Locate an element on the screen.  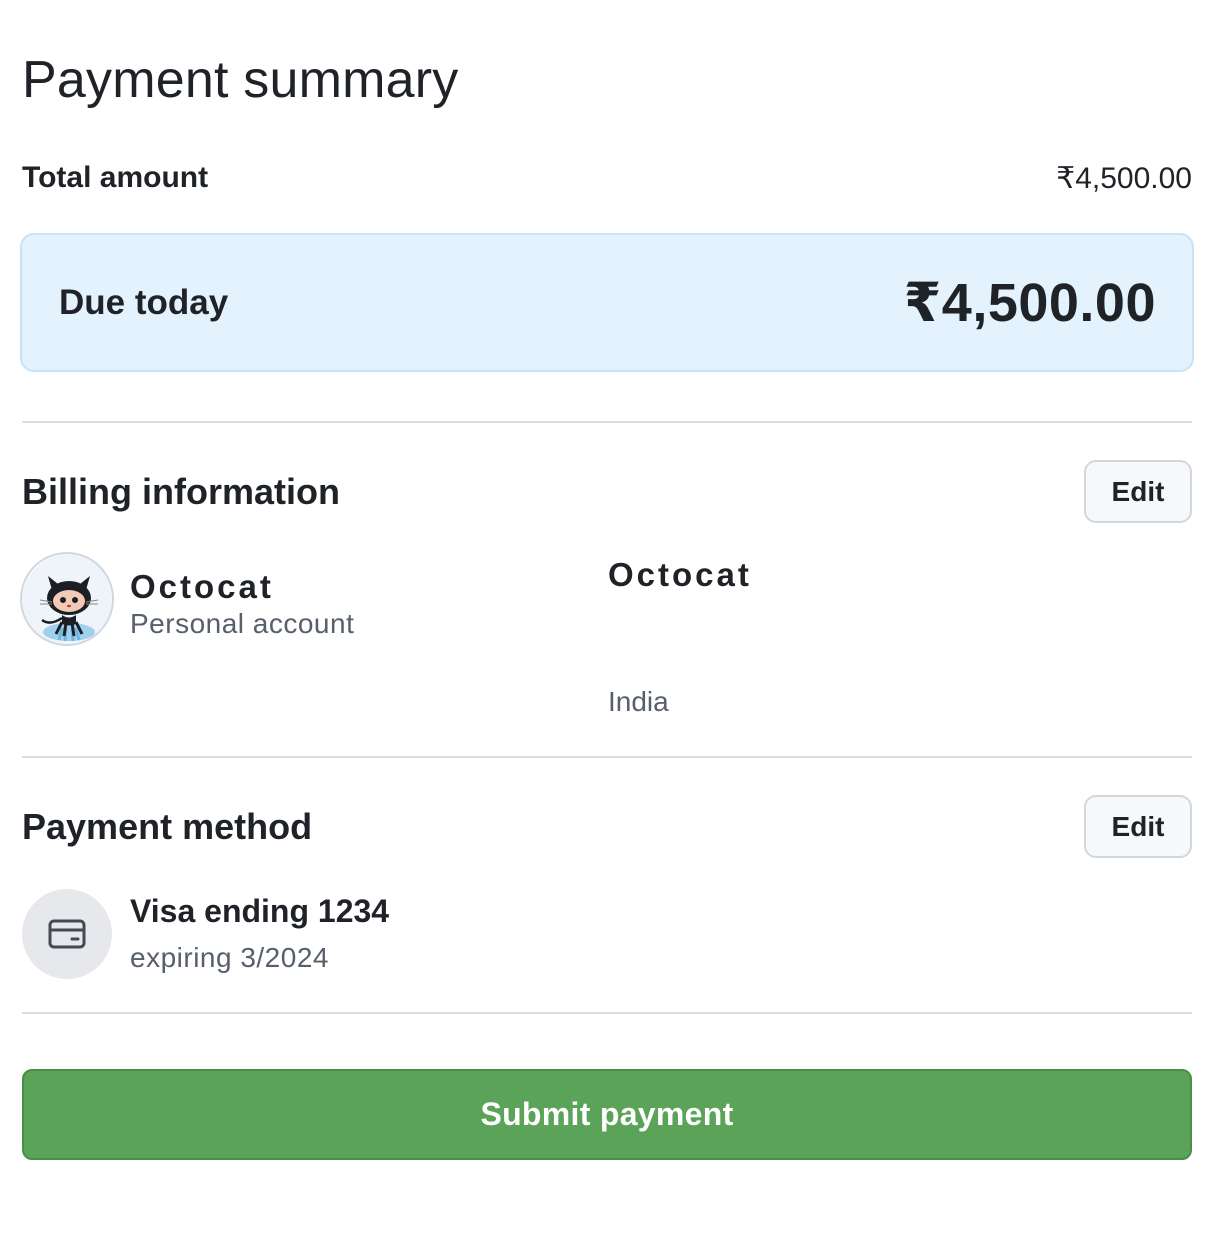
card-last4: 1234 is located at coordinates (353, 911).